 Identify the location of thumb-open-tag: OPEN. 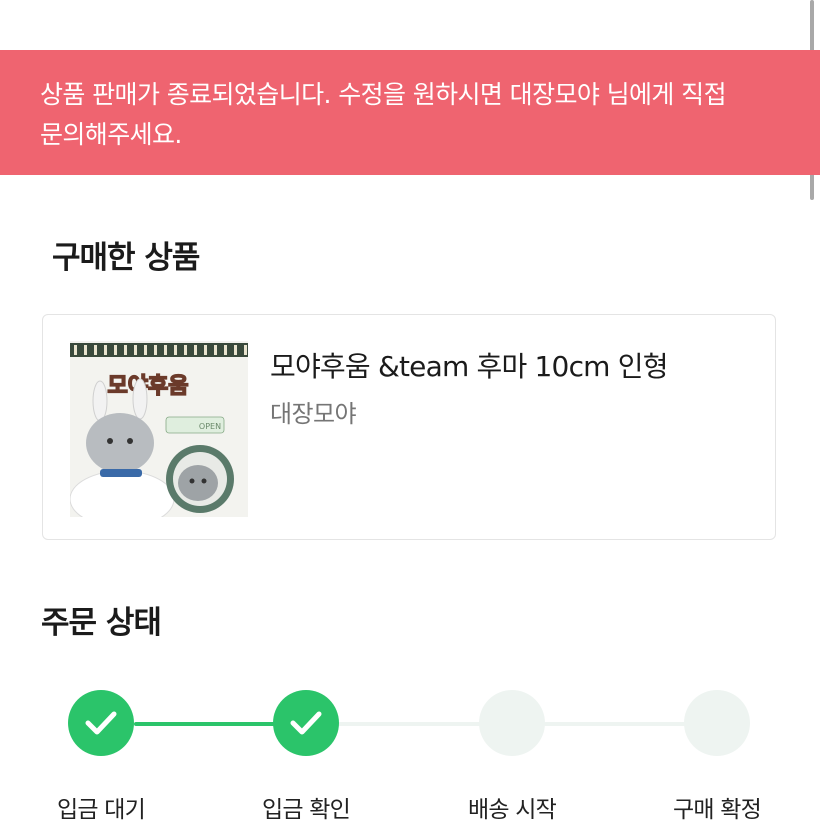
(210, 426).